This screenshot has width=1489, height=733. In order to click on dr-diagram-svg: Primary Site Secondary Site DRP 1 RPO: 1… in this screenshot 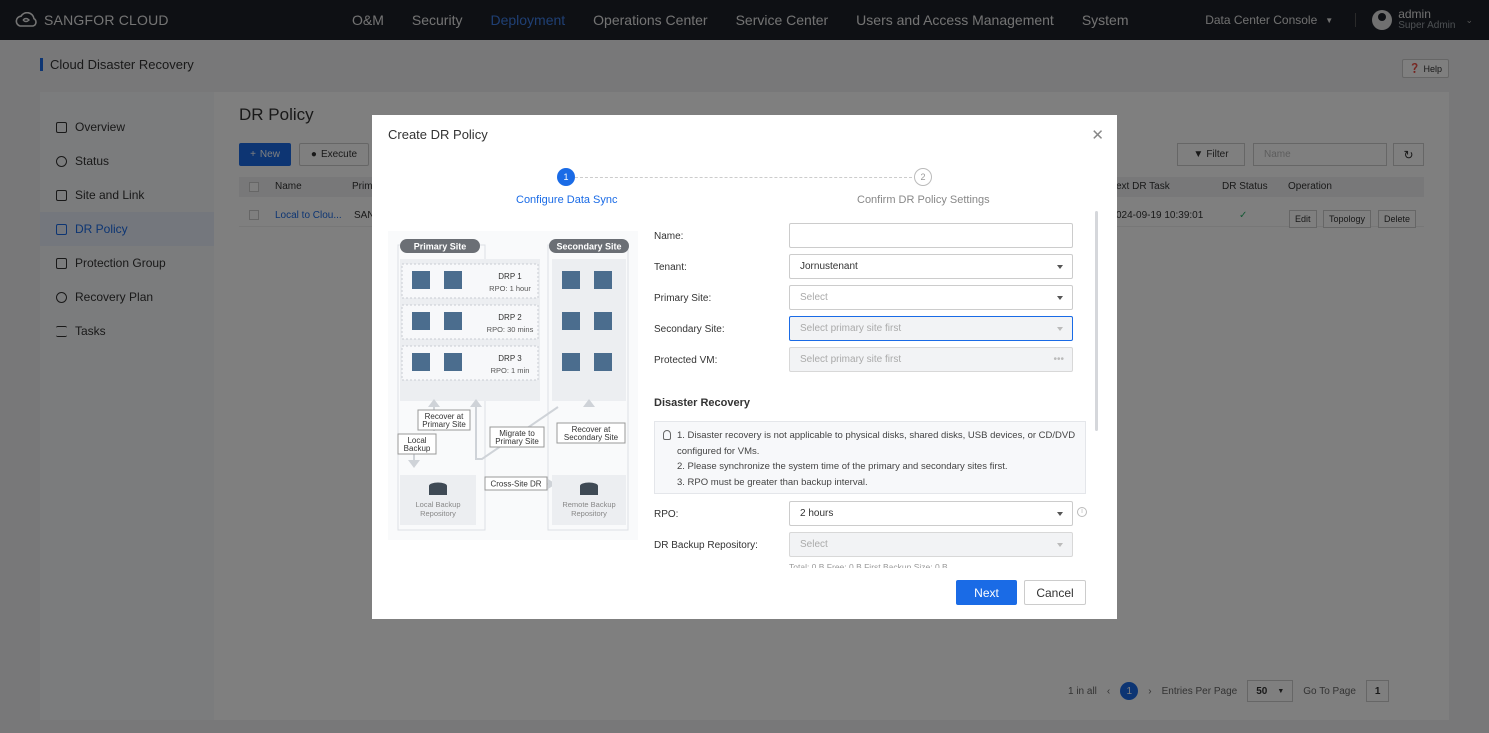, I will do `click(513, 385)`.